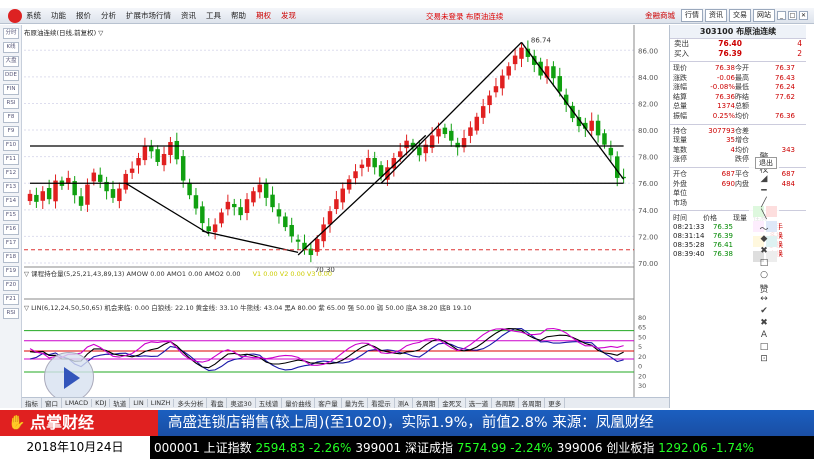 The height and width of the screenshot is (467, 814). Describe the element at coordinates (742, 68) in the screenshot. I see `quote-cell: 今开` at that location.